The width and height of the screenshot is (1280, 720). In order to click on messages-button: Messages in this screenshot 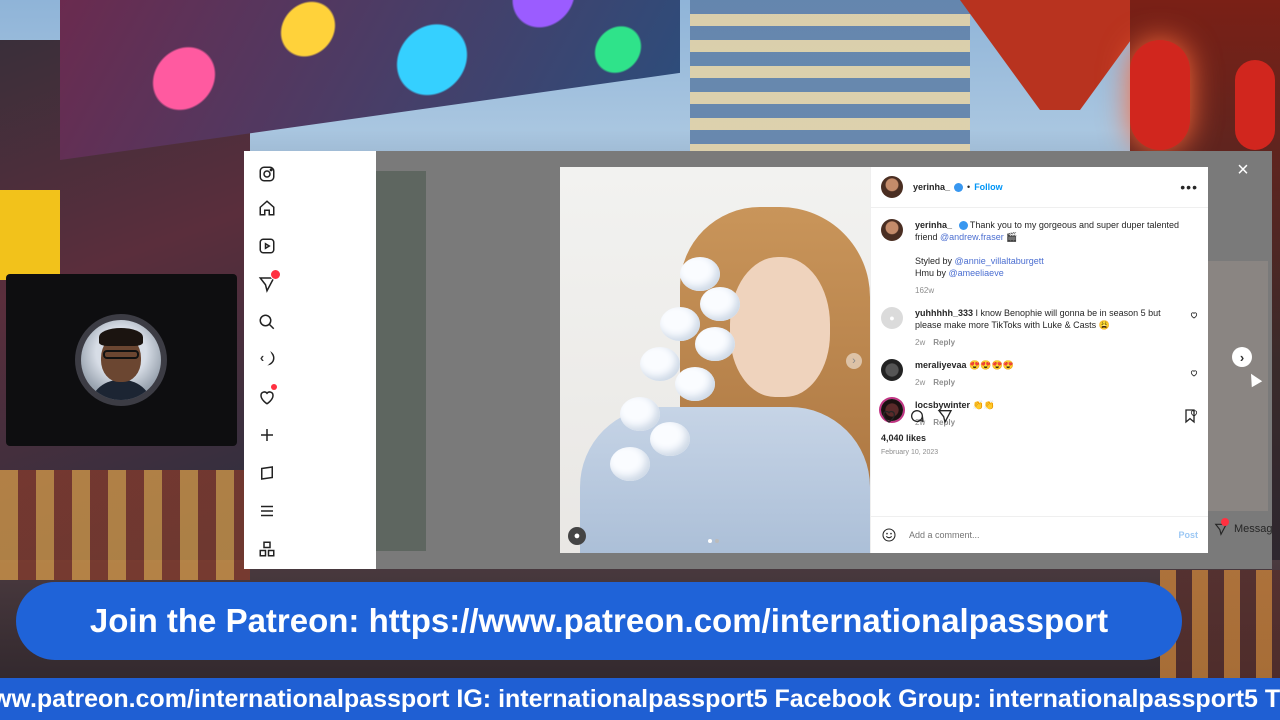, I will do `click(1240, 529)`.